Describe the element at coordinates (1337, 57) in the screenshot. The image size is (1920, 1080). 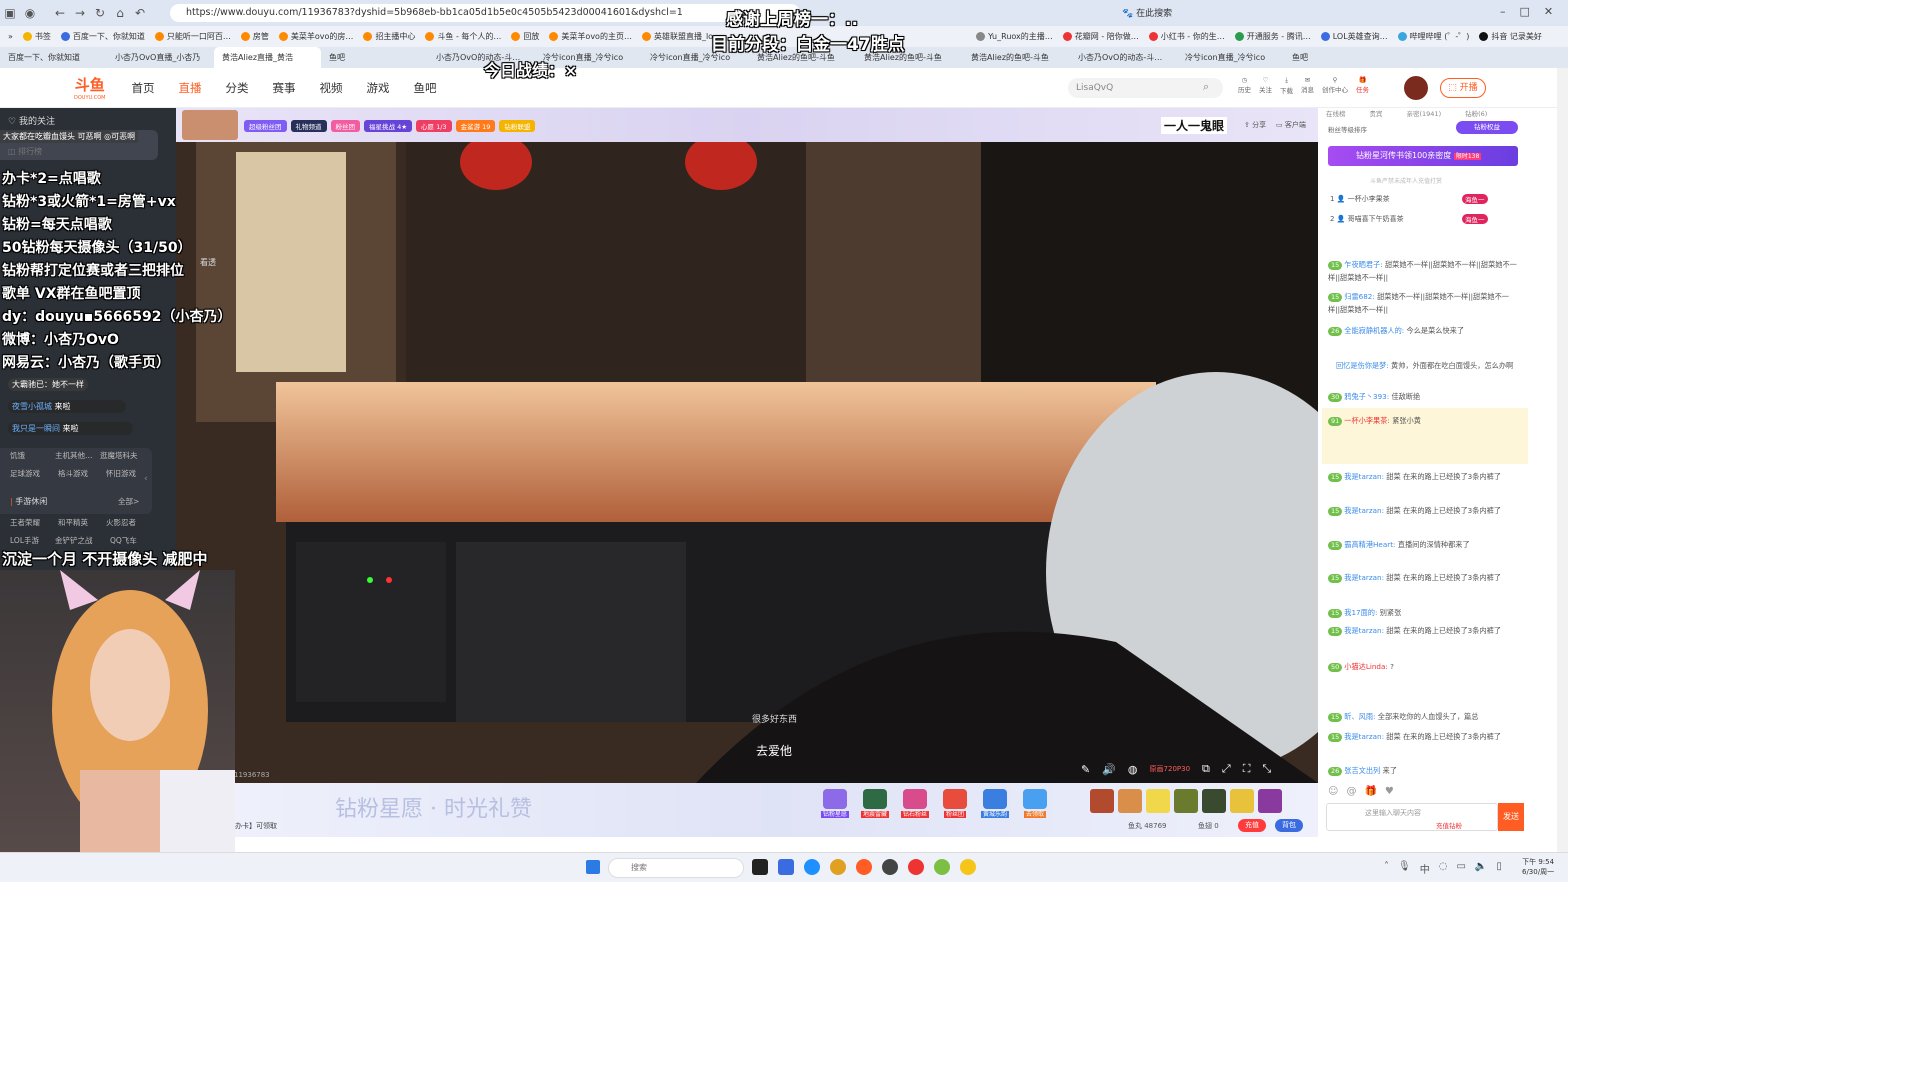
I see `browser-tab-12: 鱼吧` at that location.